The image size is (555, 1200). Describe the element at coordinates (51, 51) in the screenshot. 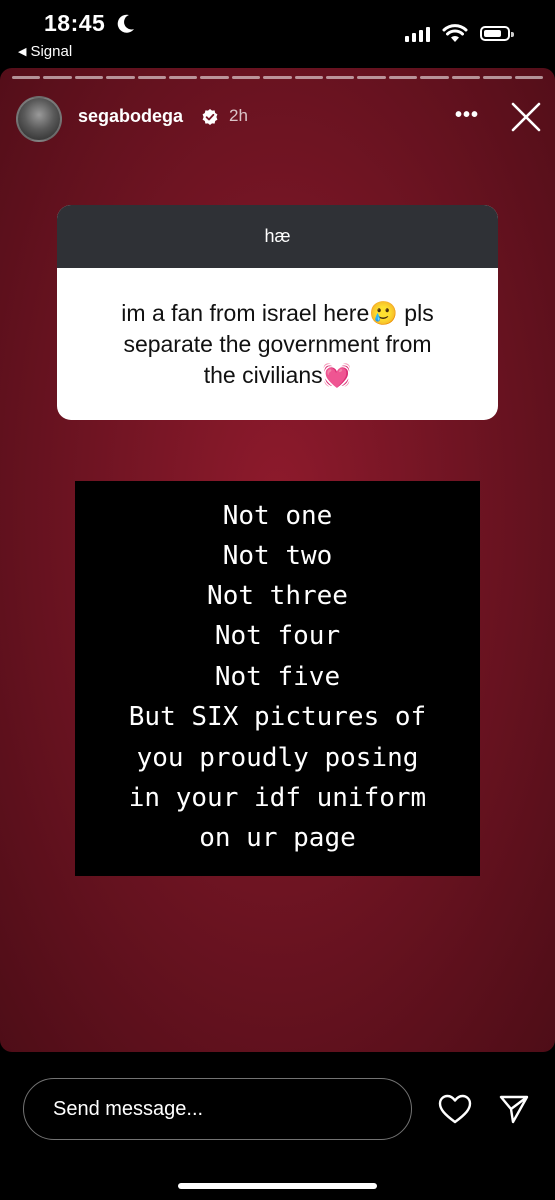

I see `back-app-label: Signal` at that location.